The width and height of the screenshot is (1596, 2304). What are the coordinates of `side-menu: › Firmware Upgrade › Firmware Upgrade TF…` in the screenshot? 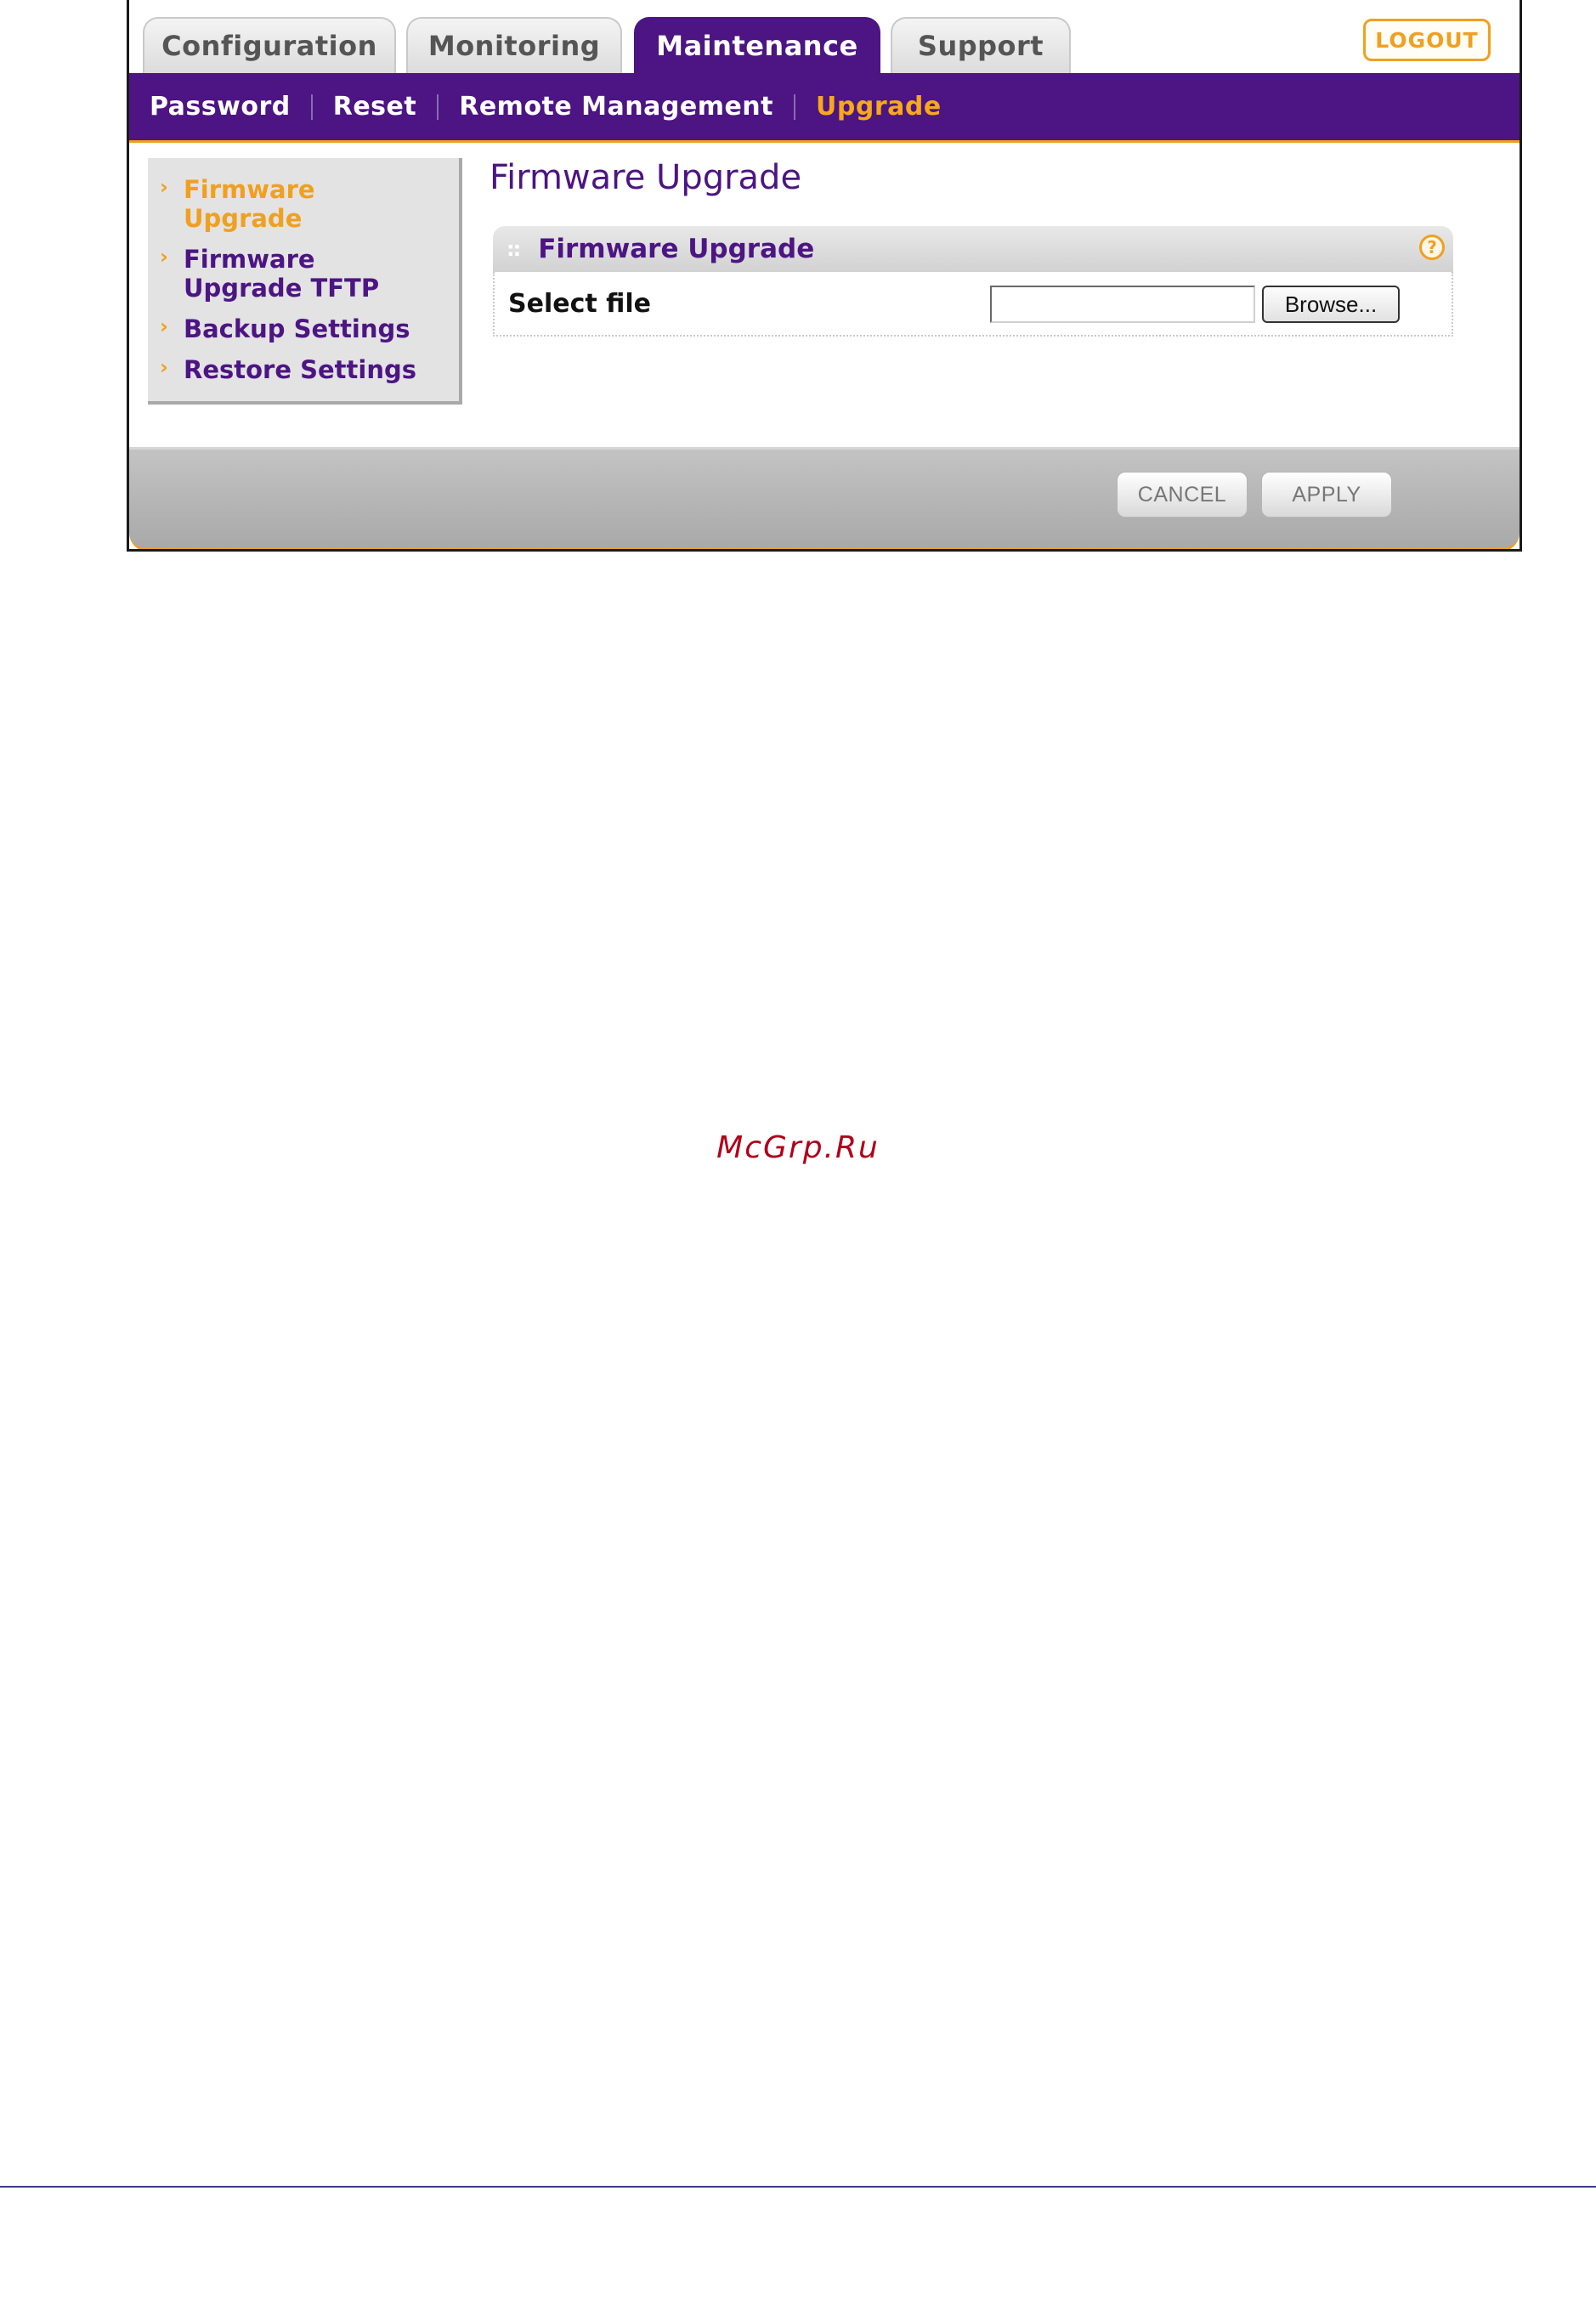 It's located at (305, 281).